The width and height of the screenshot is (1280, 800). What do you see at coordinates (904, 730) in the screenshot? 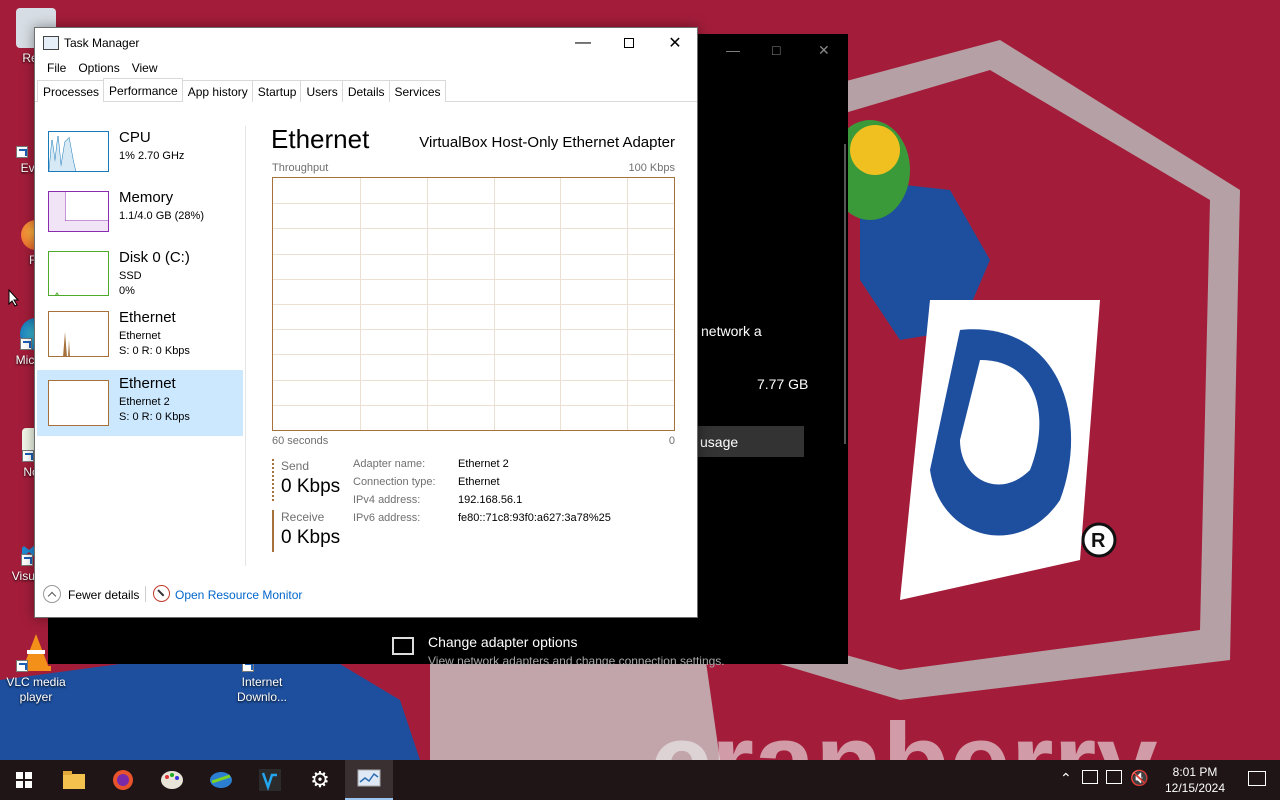
I see `svg-text: cranberry` at bounding box center [904, 730].